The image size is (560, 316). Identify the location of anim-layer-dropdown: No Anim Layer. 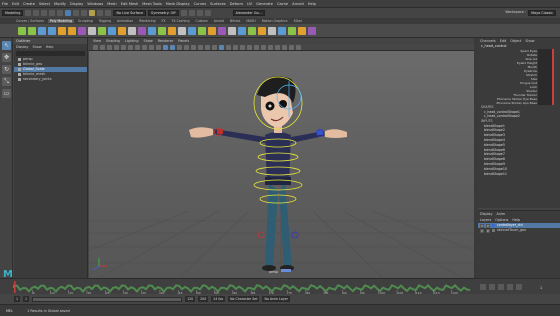
(276, 299).